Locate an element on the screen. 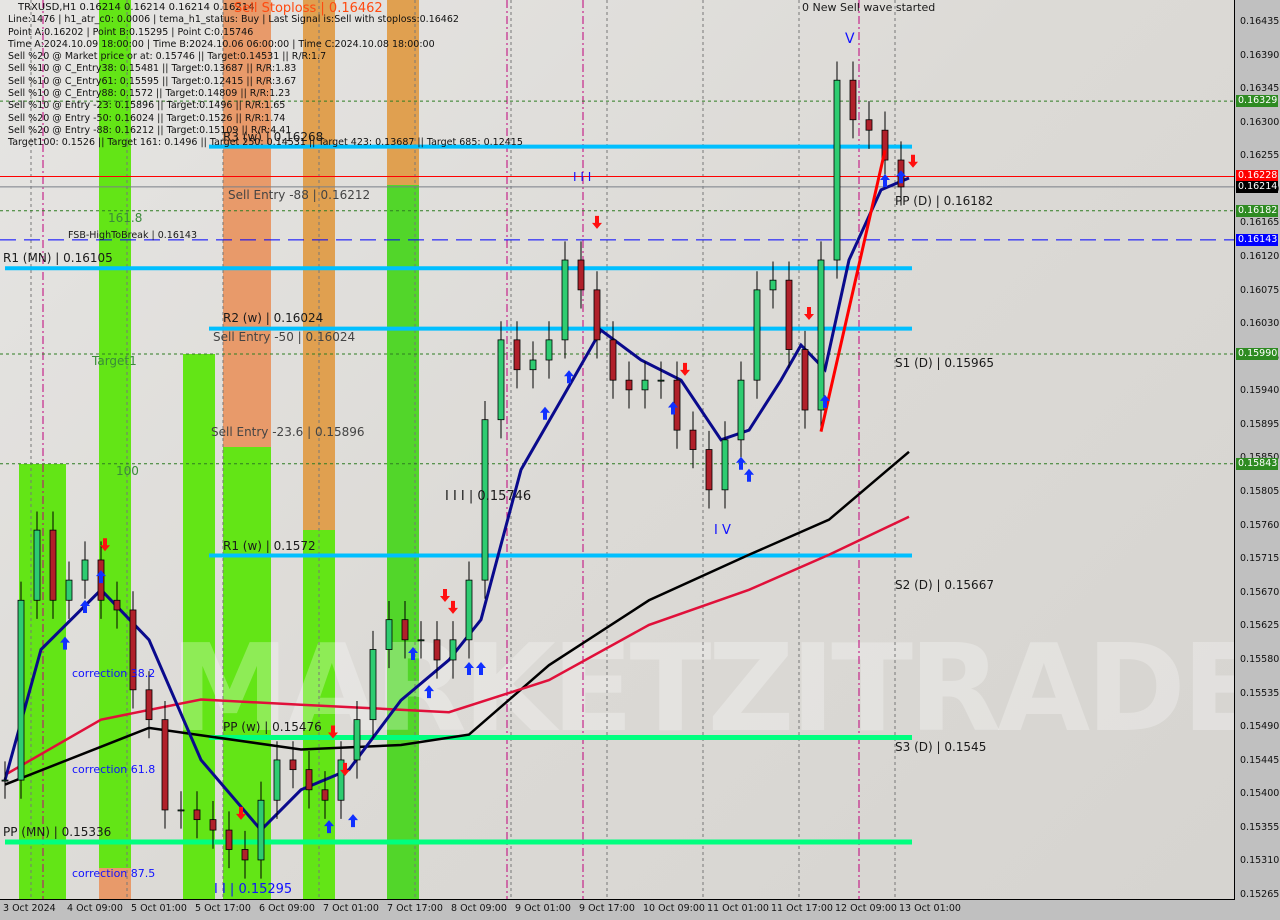 The width and height of the screenshot is (1280, 920). price-tick-label: 0.15940 is located at coordinates (1260, 391).